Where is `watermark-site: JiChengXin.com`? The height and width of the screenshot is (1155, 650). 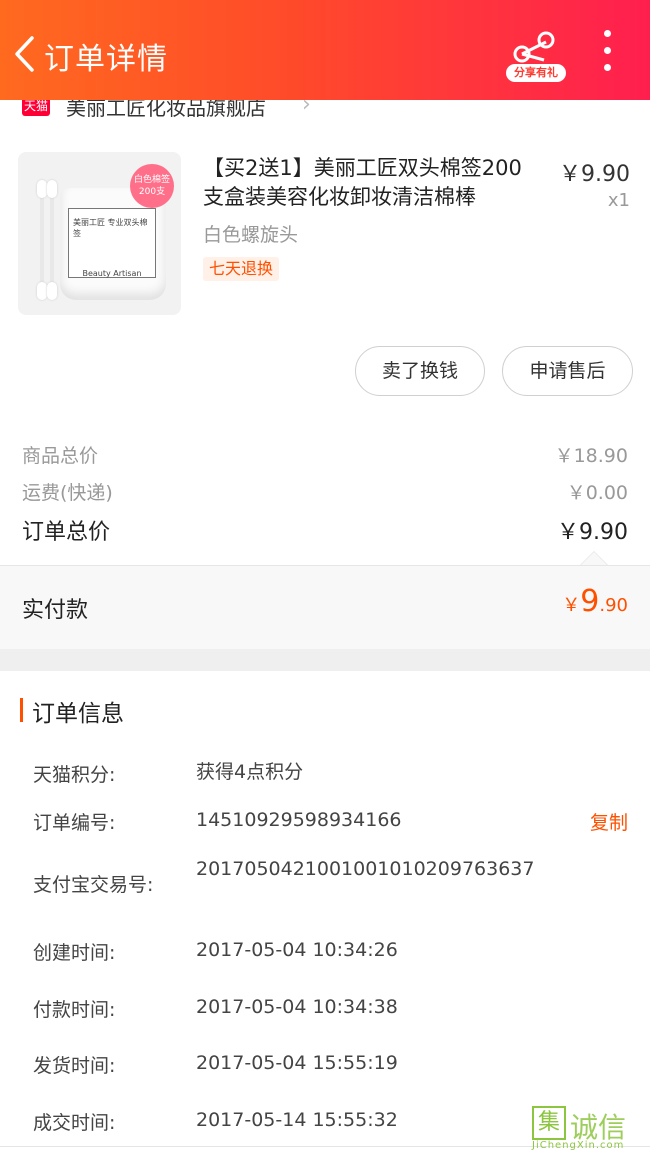
watermark-site: JiChengXin.com is located at coordinates (578, 1145).